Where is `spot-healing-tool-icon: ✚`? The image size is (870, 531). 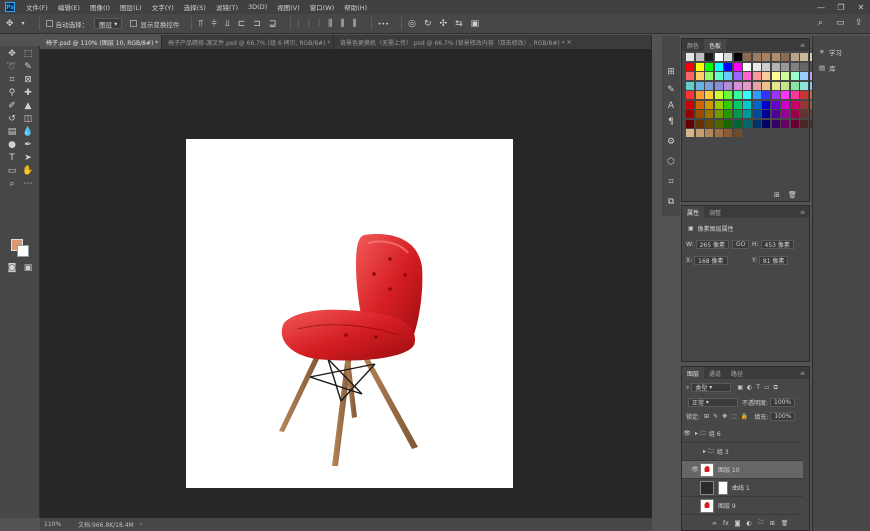
spot-healing-tool-icon: ✚ is located at coordinates (28, 93).